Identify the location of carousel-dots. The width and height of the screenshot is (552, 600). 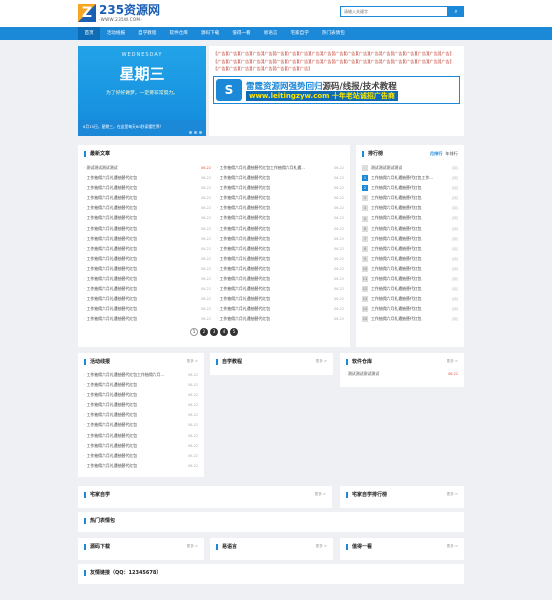
(195, 132).